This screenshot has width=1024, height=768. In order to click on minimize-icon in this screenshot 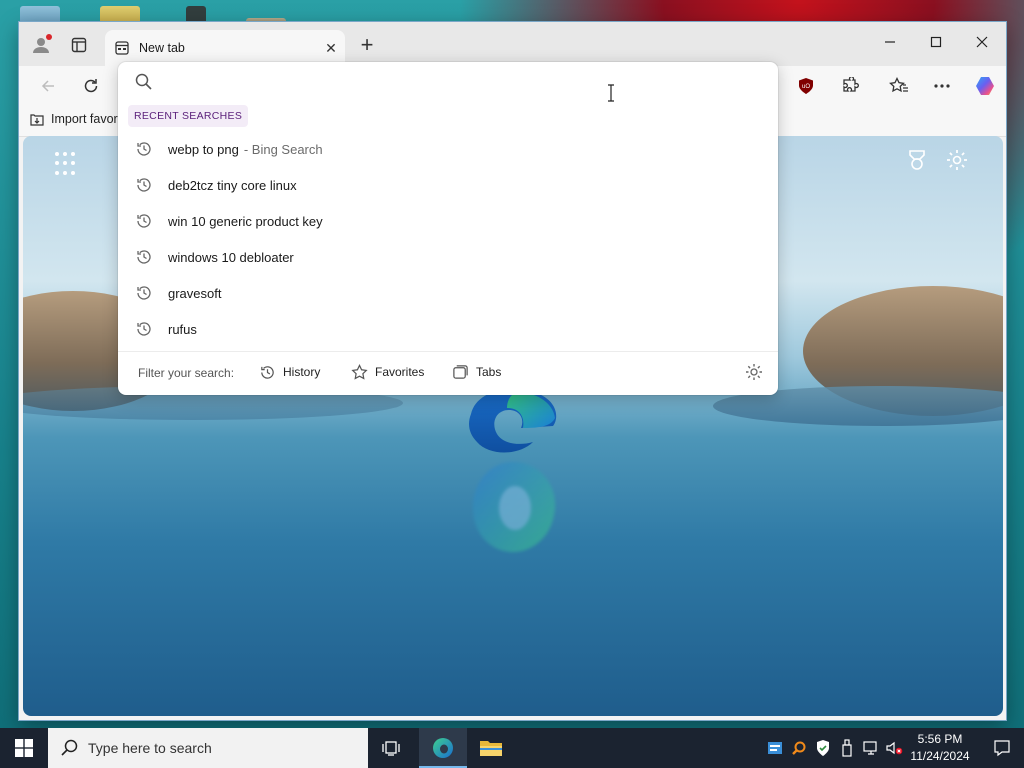, I will do `click(890, 42)`.